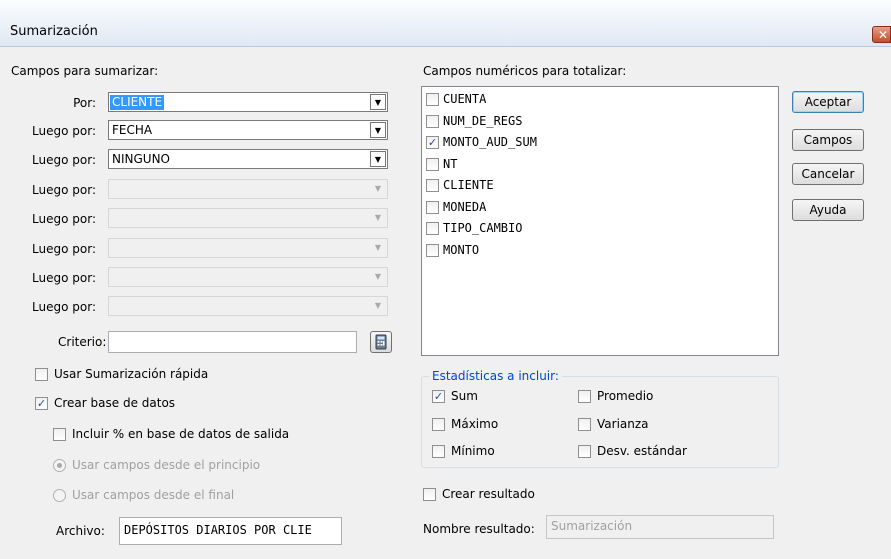 The image size is (891, 559). I want to click on select-value: CLIENTE, so click(137, 102).